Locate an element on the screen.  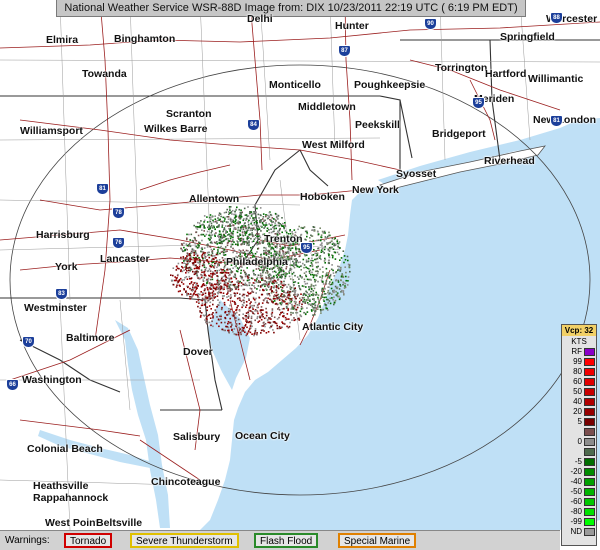
legend-rows: RF 99 80 60 50 40 20 5 0 -5 -20 -40 -50 -60 -80 -99 ND is located at coordinates (579, 442).